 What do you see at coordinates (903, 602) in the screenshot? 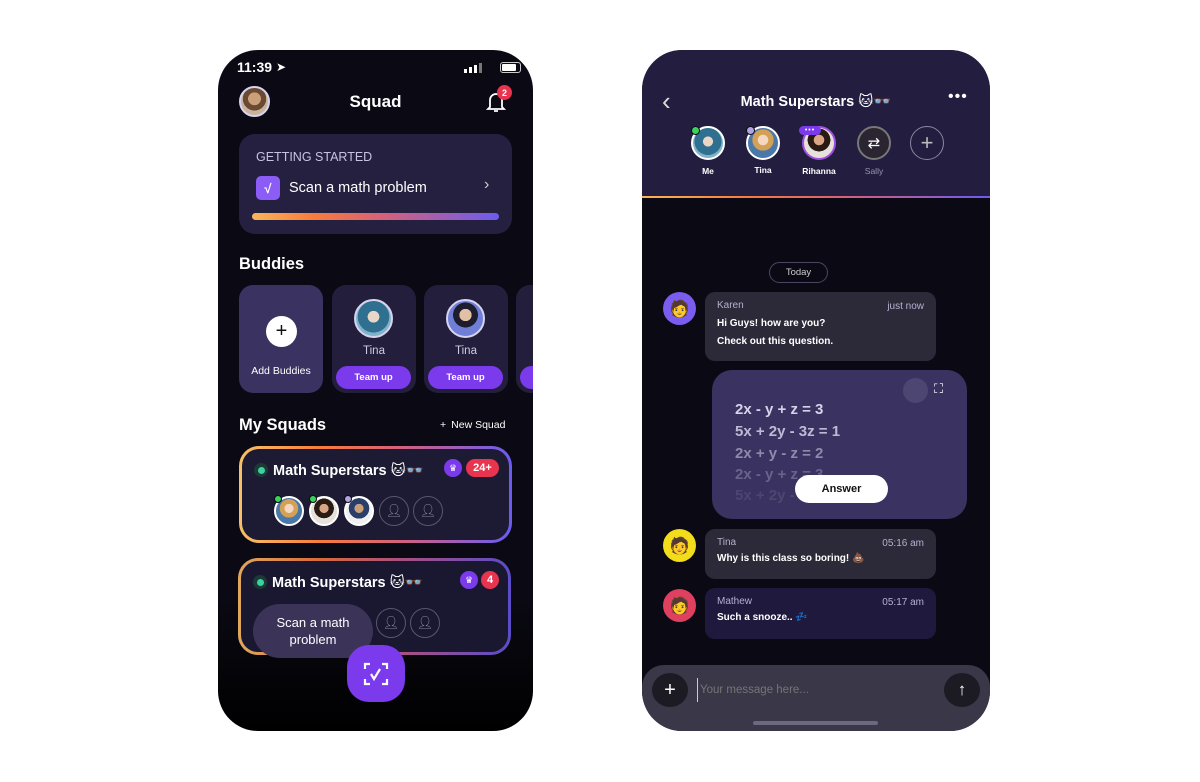
I see `message-time: 05:17 am` at bounding box center [903, 602].